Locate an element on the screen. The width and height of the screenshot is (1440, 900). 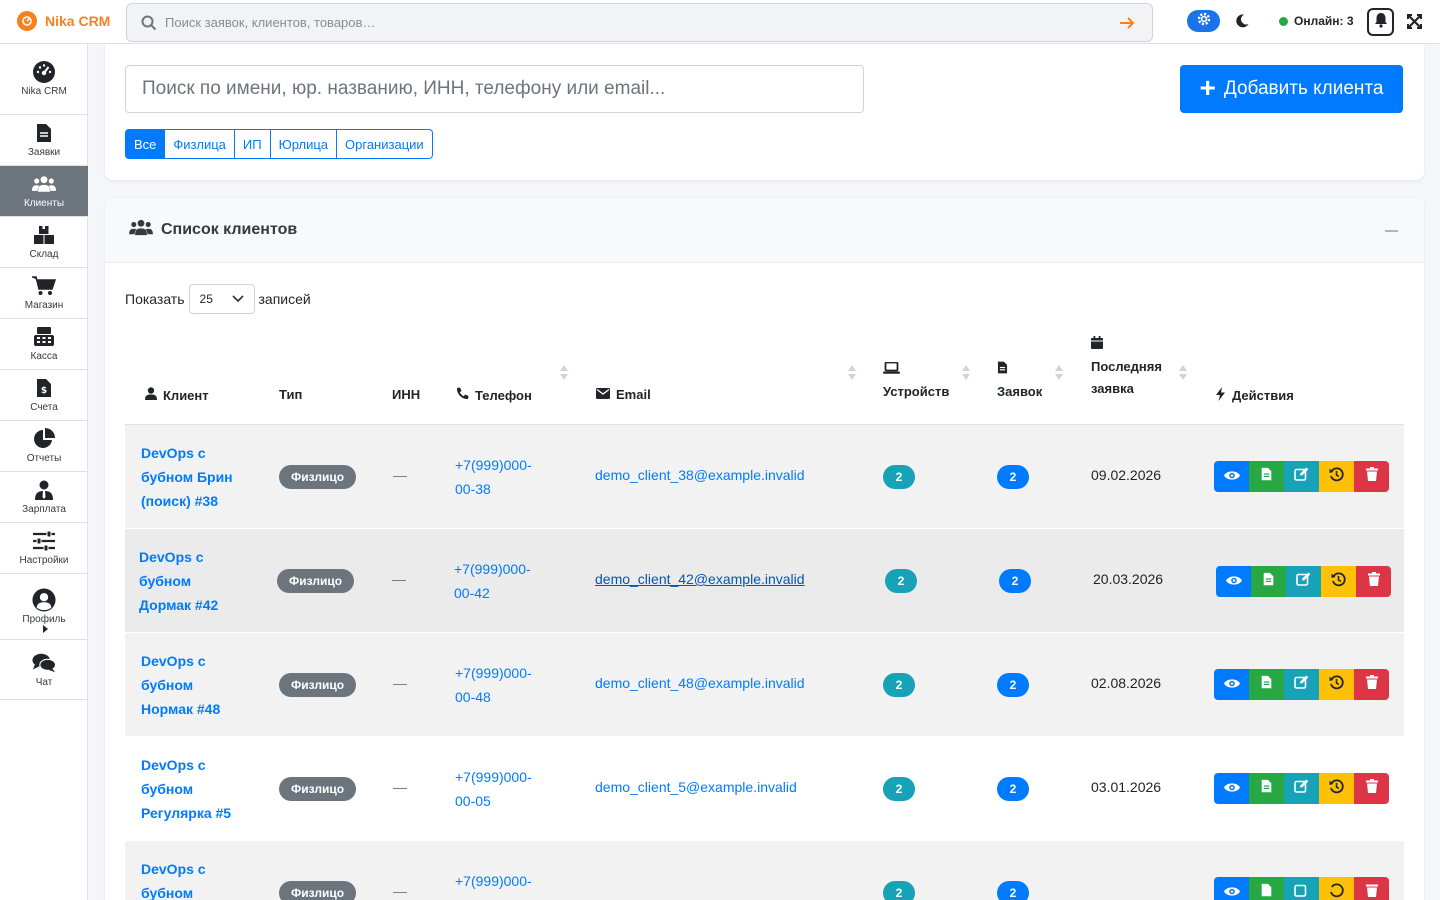
client-name-link: DevOps с бубном is located at coordinates (196, 878).